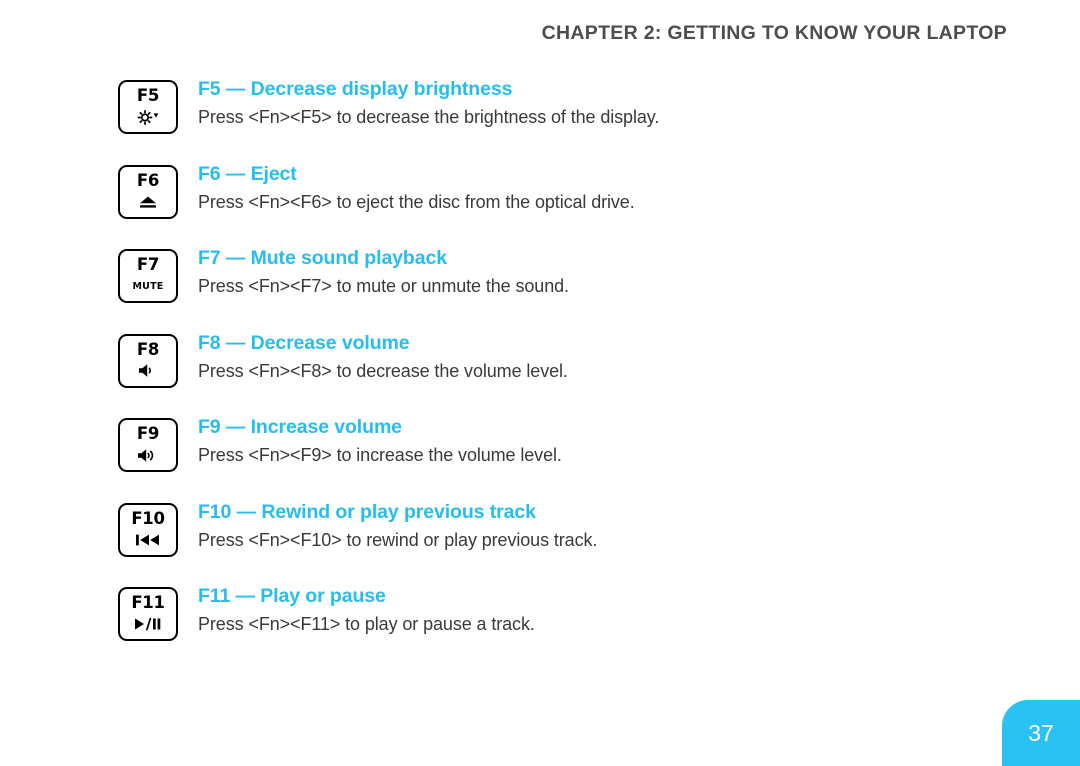  What do you see at coordinates (148, 191) in the screenshot?
I see `keycap-f6: F6` at bounding box center [148, 191].